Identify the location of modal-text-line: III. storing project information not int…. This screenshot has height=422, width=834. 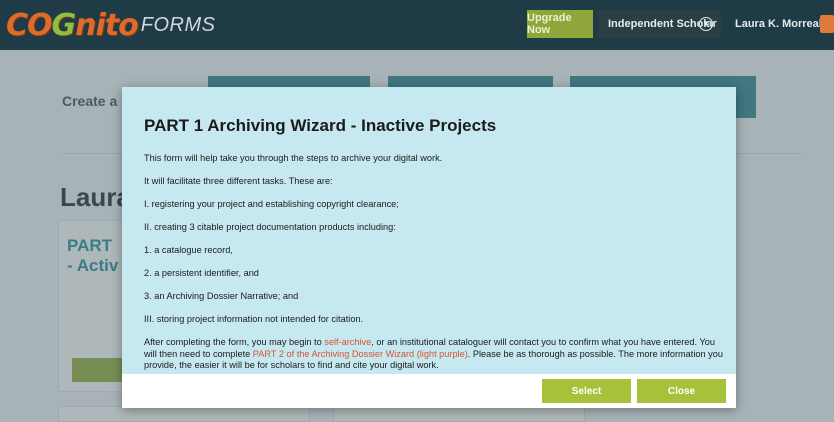
(254, 319).